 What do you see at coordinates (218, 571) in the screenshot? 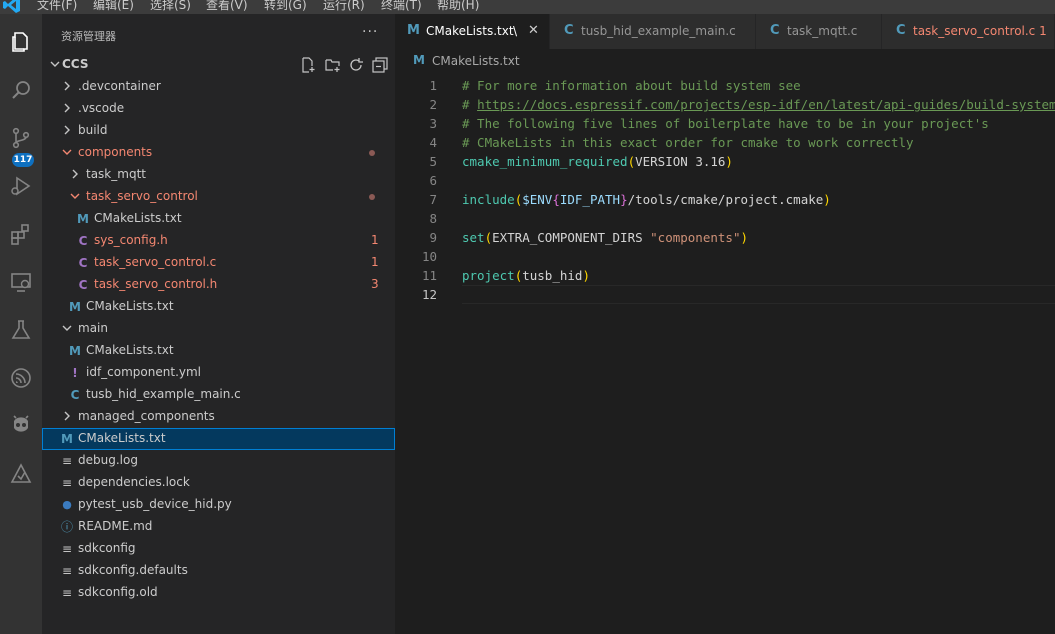
I see `file-item: ≡ sdkconfig.defaults` at bounding box center [218, 571].